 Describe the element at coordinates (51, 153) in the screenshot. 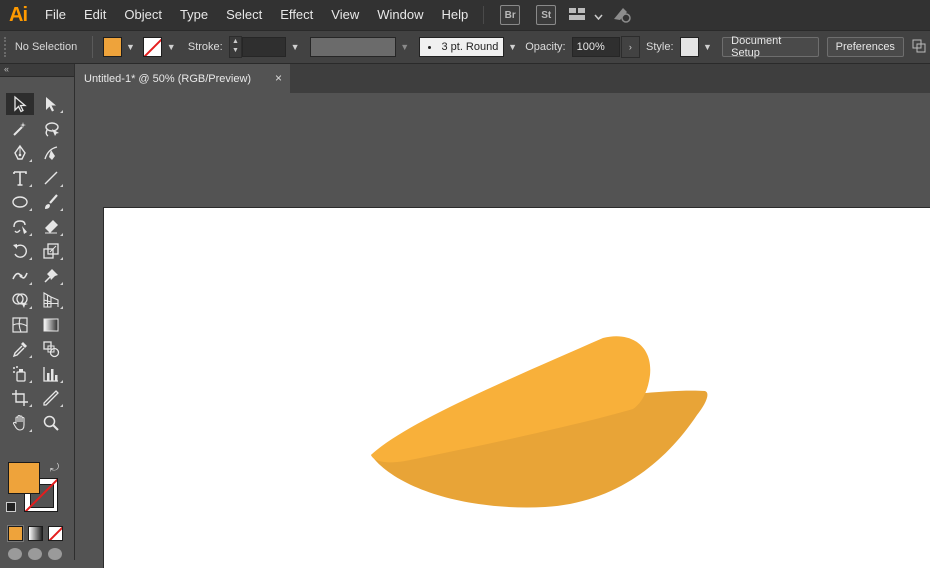

I see `curvature-tool` at that location.